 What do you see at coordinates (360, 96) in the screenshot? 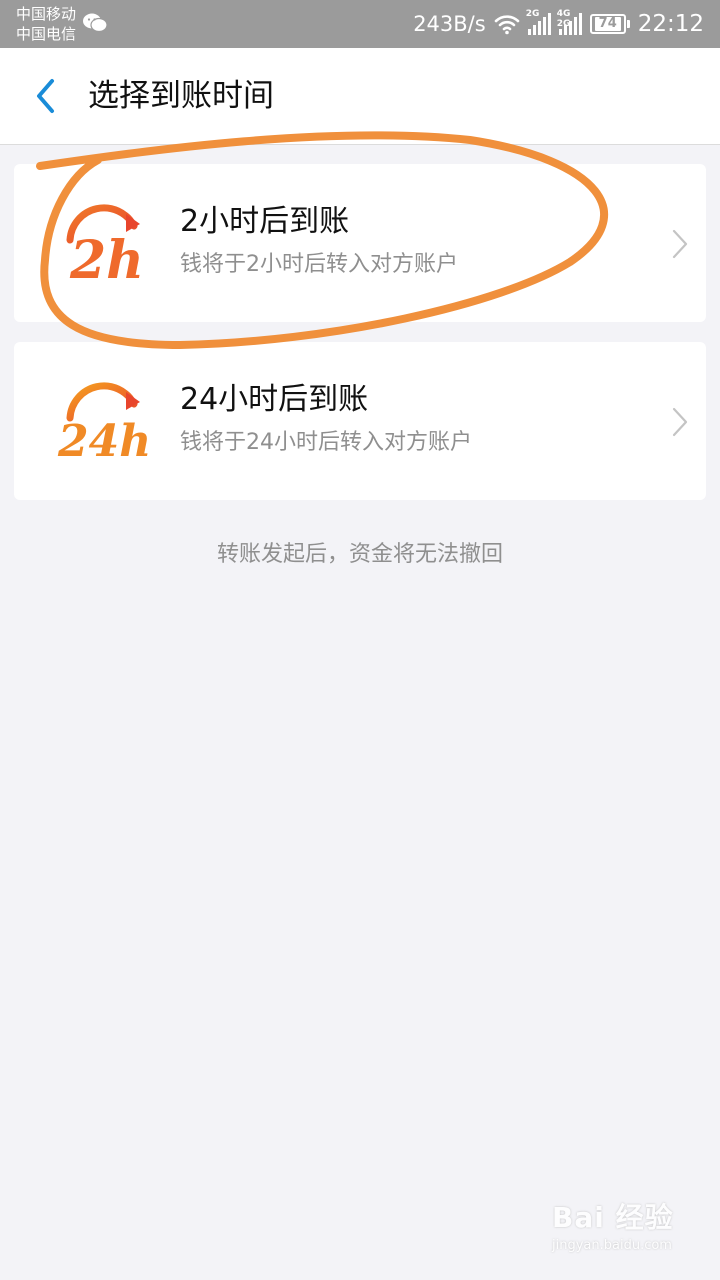
I see `title-bar: 选择到账时间` at bounding box center [360, 96].